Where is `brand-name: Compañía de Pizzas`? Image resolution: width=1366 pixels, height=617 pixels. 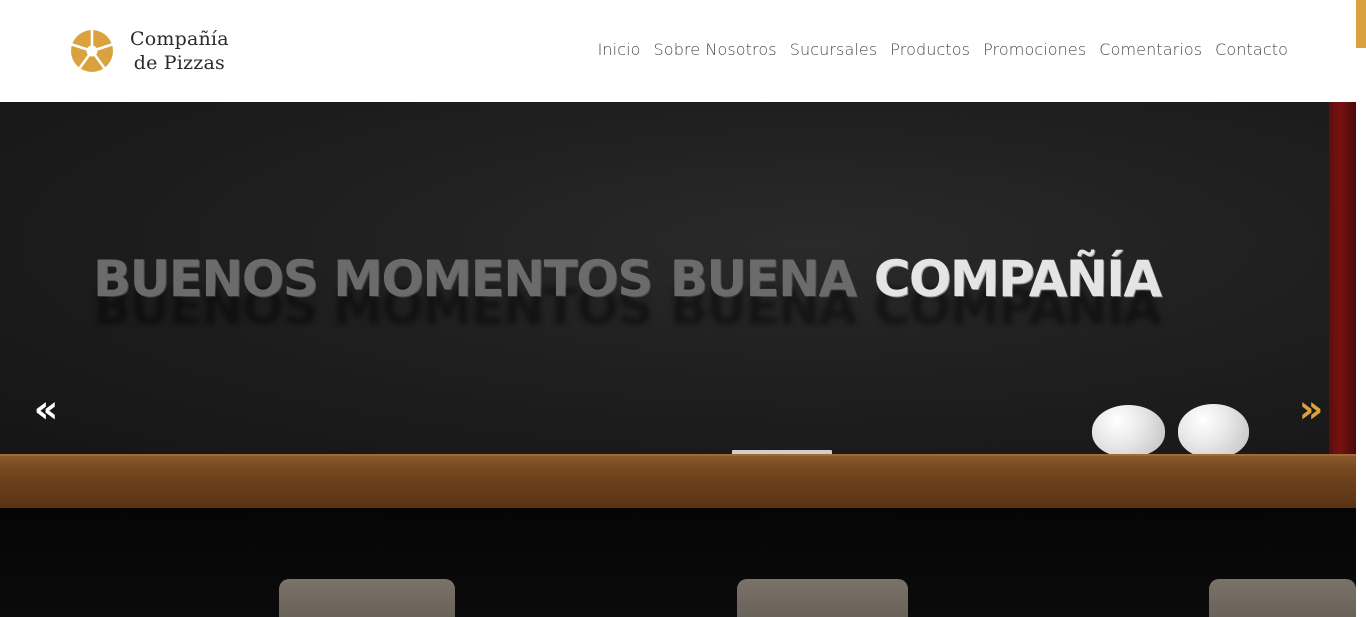
brand-name: Compañía de Pizzas is located at coordinates (179, 51).